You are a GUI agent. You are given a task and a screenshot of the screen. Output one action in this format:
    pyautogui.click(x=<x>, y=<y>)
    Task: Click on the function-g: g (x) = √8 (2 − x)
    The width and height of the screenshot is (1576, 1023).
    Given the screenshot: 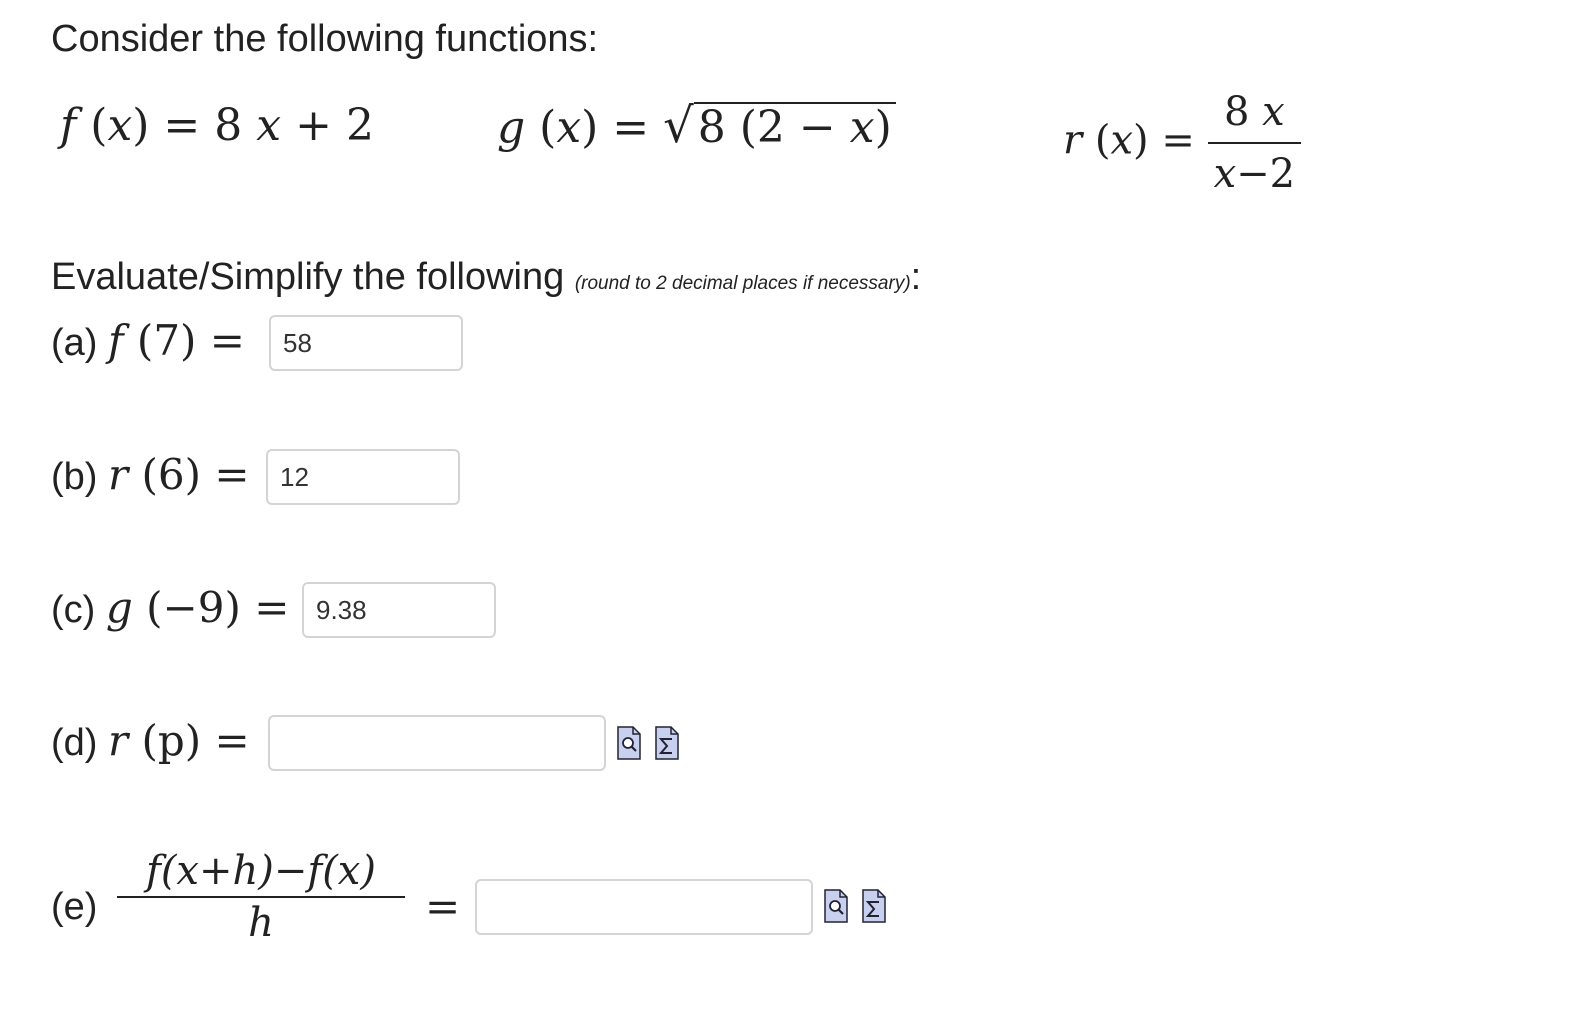 What is the action you would take?
    pyautogui.click(x=696, y=127)
    